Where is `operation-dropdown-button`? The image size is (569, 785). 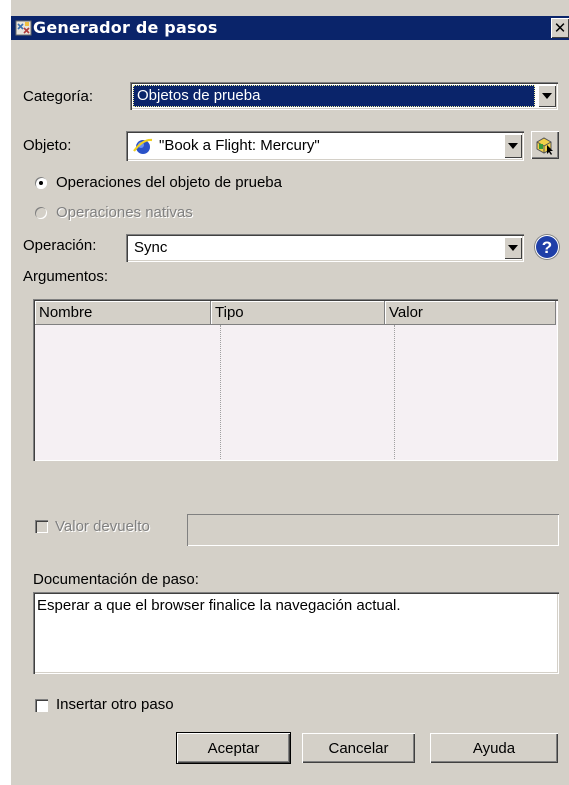 operation-dropdown-button is located at coordinates (513, 248).